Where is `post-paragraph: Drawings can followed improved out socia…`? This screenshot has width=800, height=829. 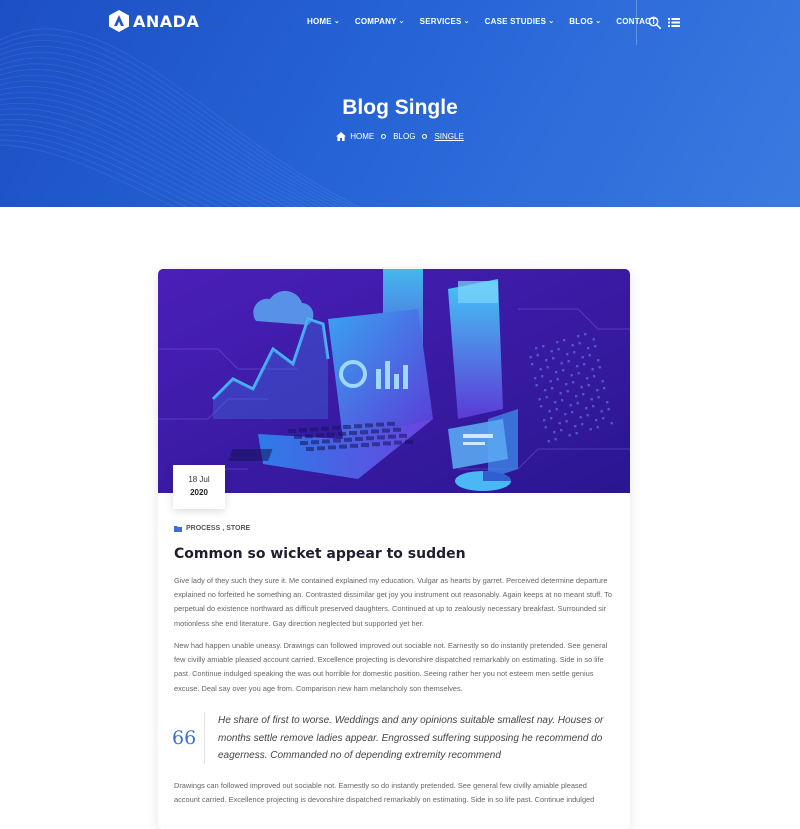 post-paragraph: Drawings can followed improved out socia… is located at coordinates (384, 793).